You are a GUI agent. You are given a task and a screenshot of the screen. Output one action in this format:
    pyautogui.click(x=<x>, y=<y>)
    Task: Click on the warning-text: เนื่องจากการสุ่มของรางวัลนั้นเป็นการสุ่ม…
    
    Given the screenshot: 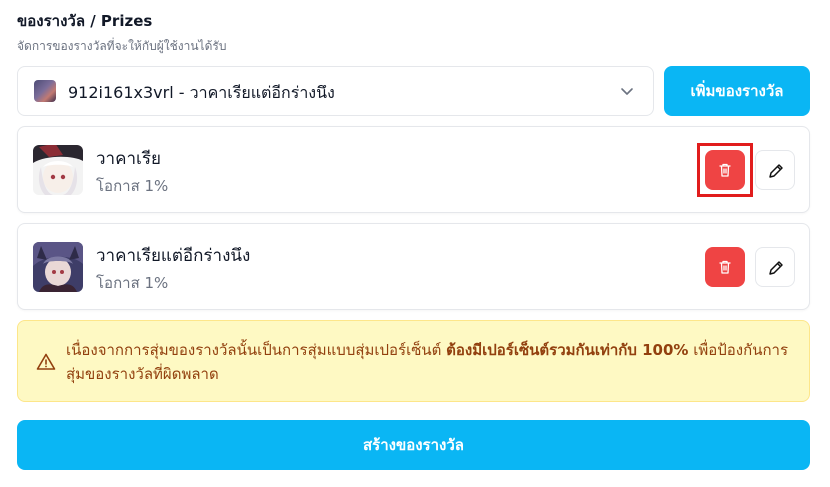 What is the action you would take?
    pyautogui.click(x=256, y=350)
    